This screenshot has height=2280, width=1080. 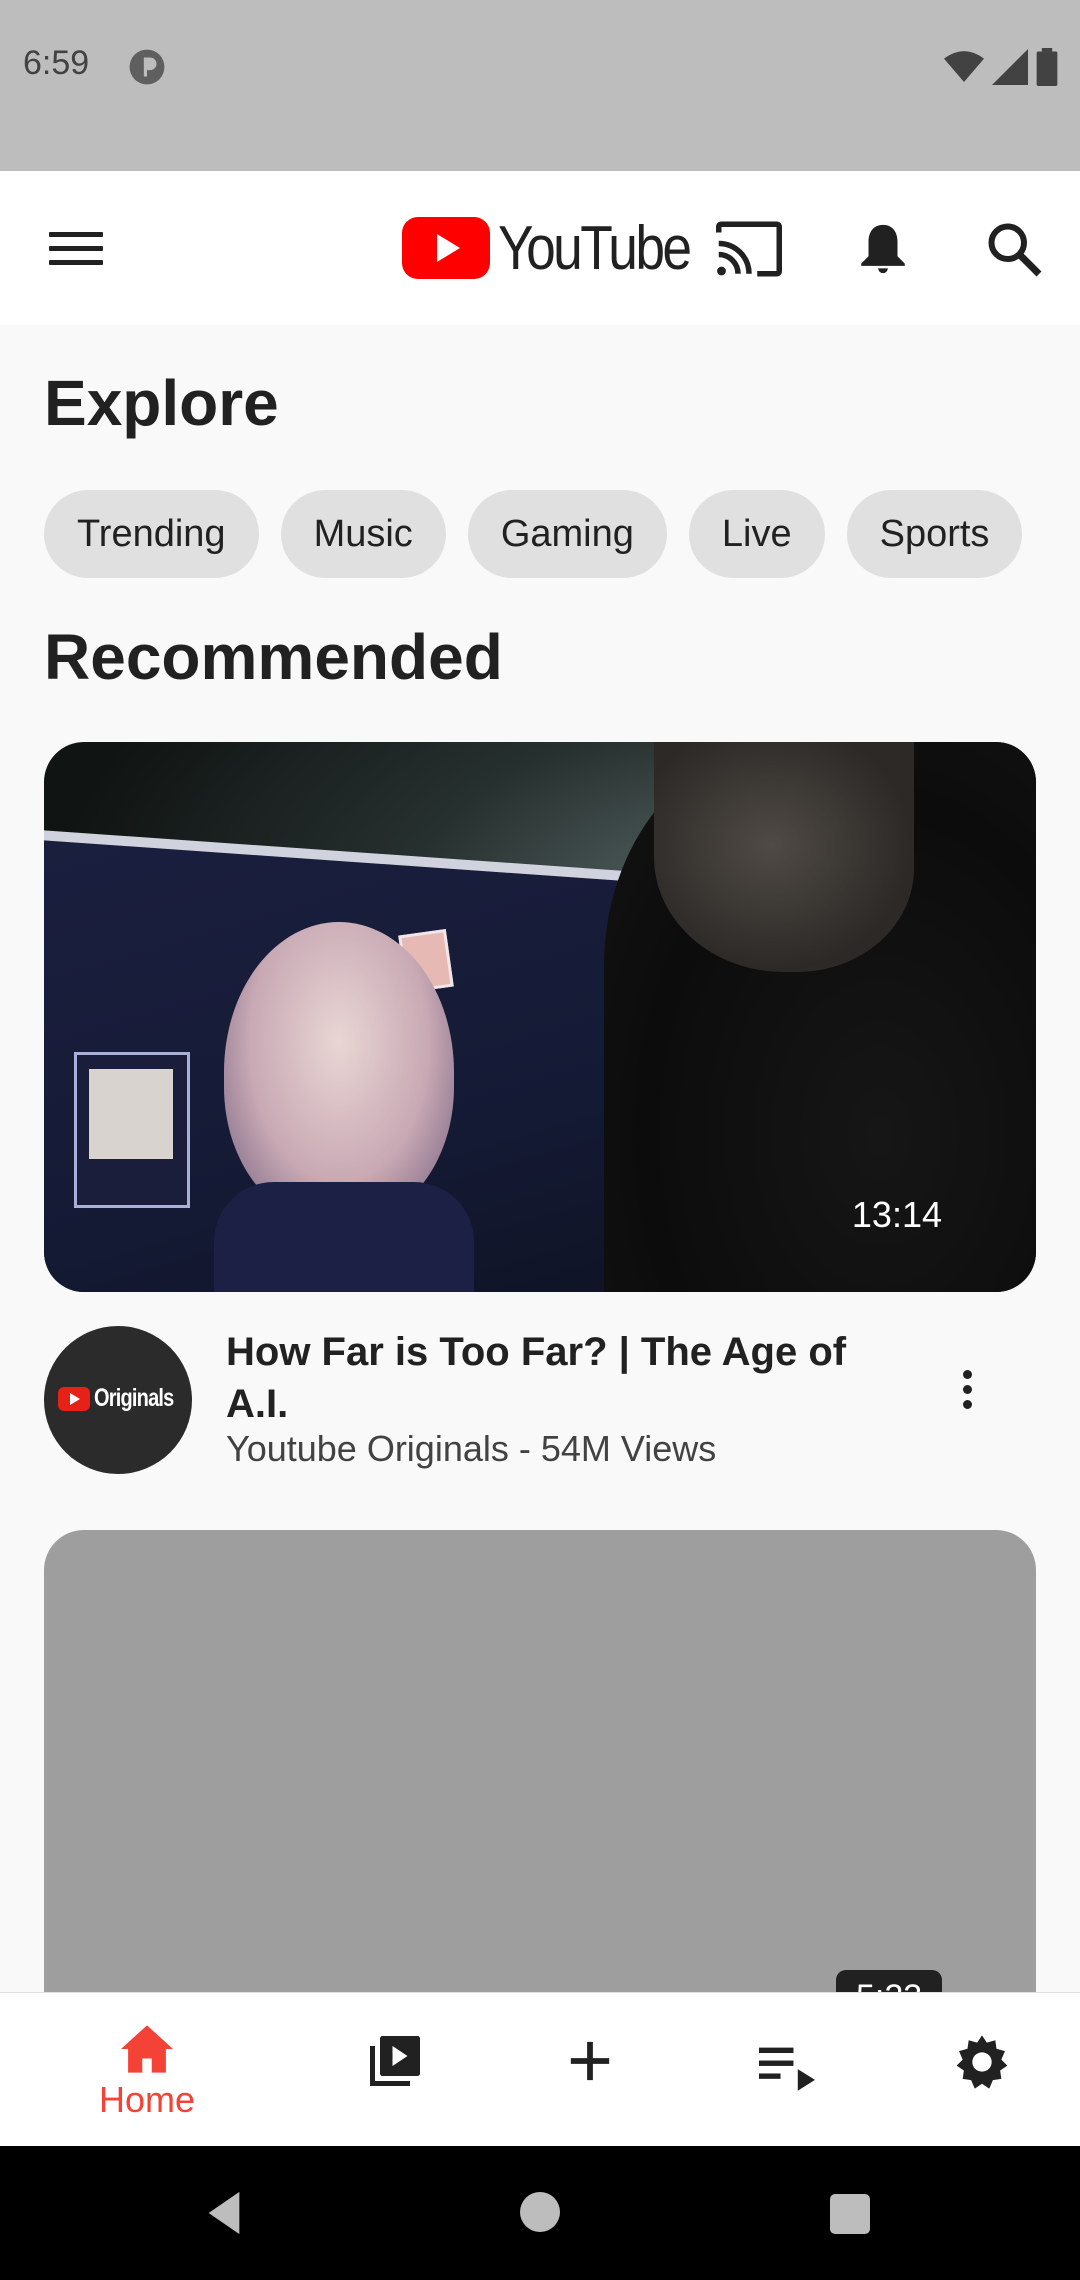 I want to click on youtube-logo: YouTube, so click(x=561, y=248).